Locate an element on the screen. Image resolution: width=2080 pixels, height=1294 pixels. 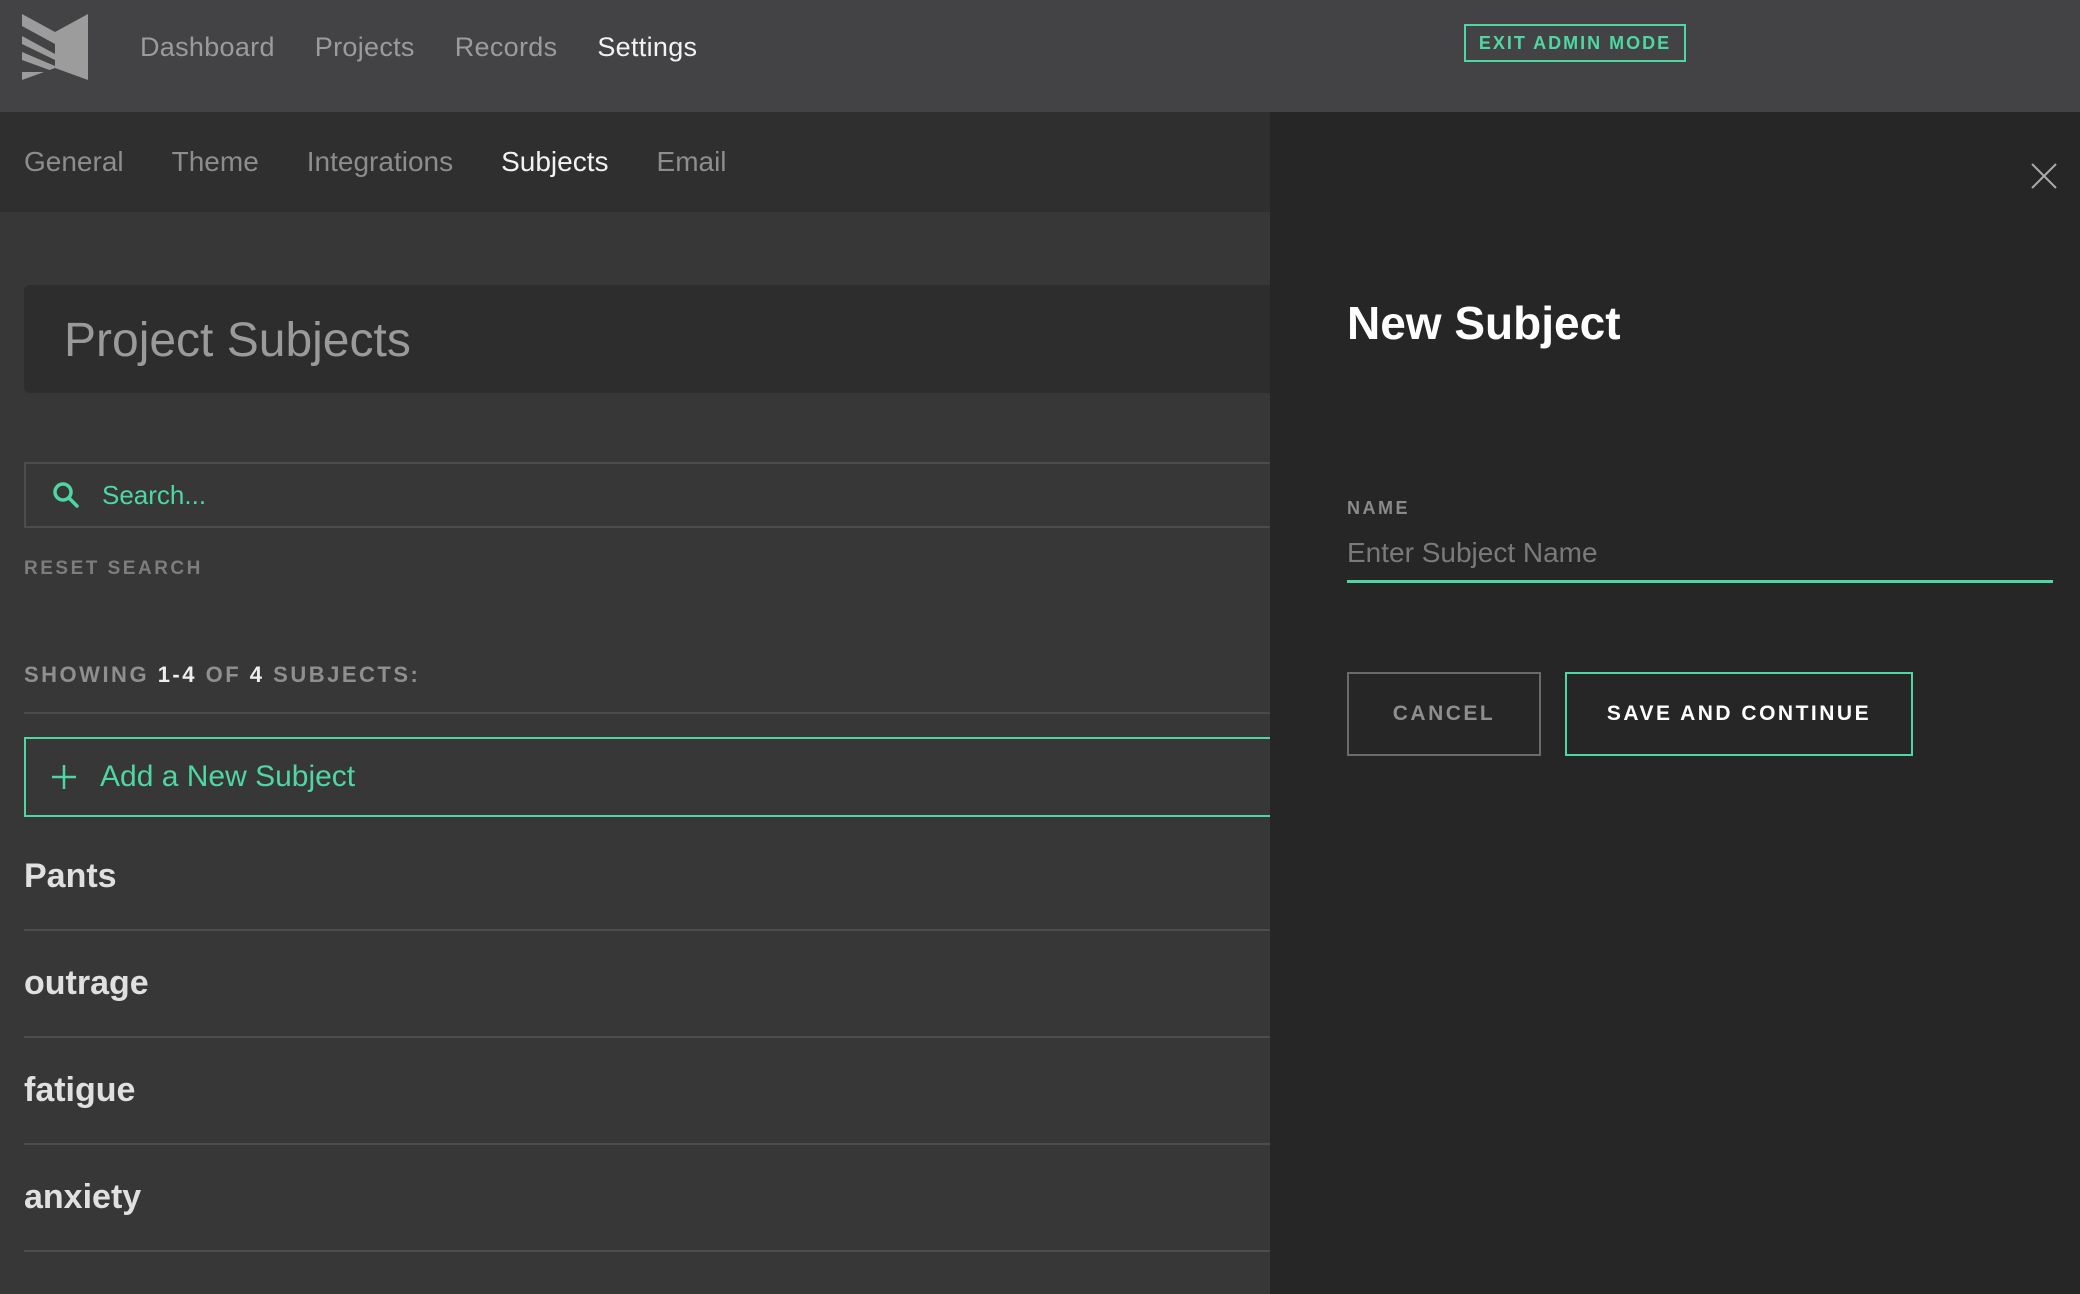
name-label: NAME is located at coordinates (1378, 508).